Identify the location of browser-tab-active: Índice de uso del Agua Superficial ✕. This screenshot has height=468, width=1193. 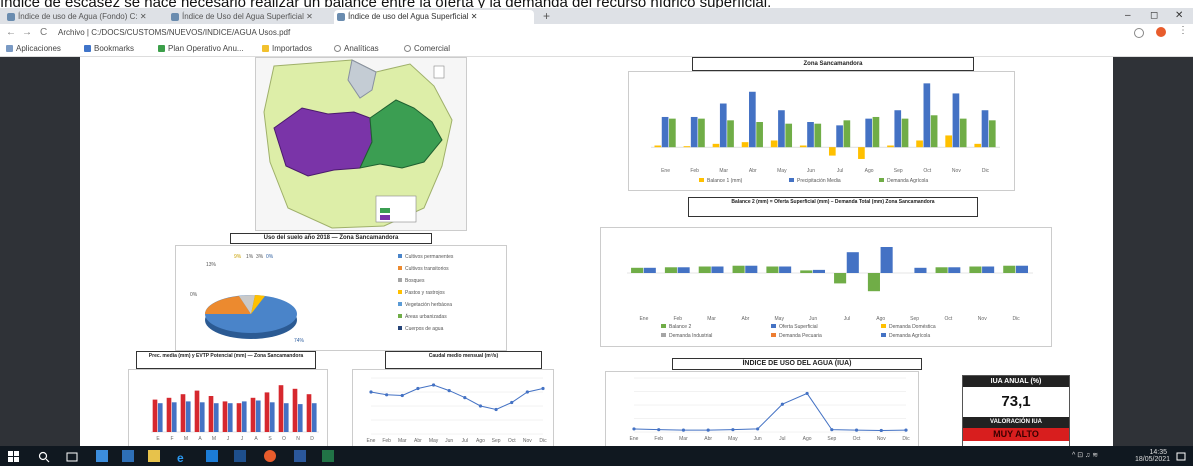
(434, 17).